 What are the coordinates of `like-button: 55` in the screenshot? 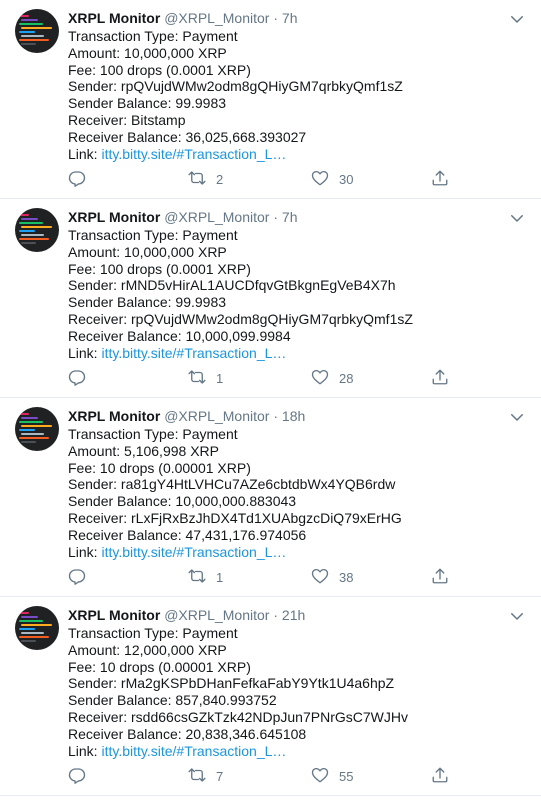 It's located at (332, 776).